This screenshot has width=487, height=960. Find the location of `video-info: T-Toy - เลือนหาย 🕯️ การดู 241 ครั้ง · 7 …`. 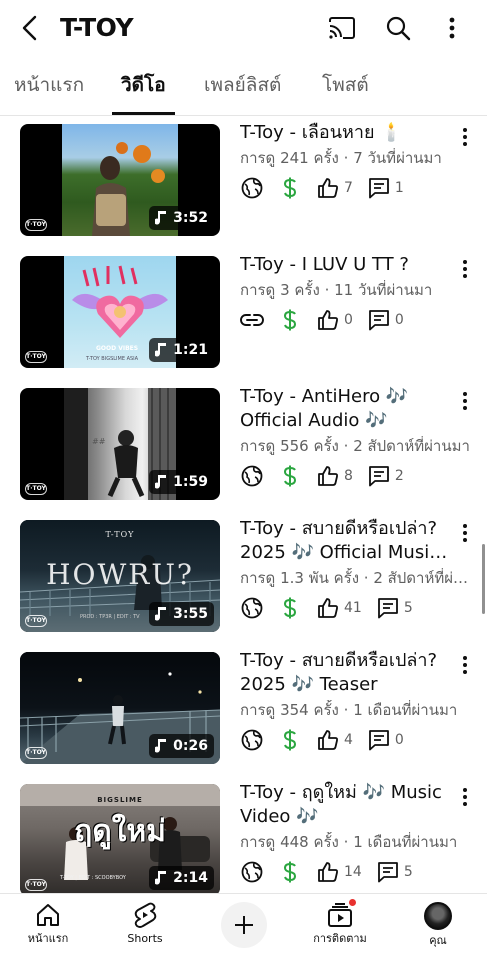

video-info: T-Toy - เลือนหาย 🕯️ การดู 241 ครั้ง · 7 … is located at coordinates (345, 160).